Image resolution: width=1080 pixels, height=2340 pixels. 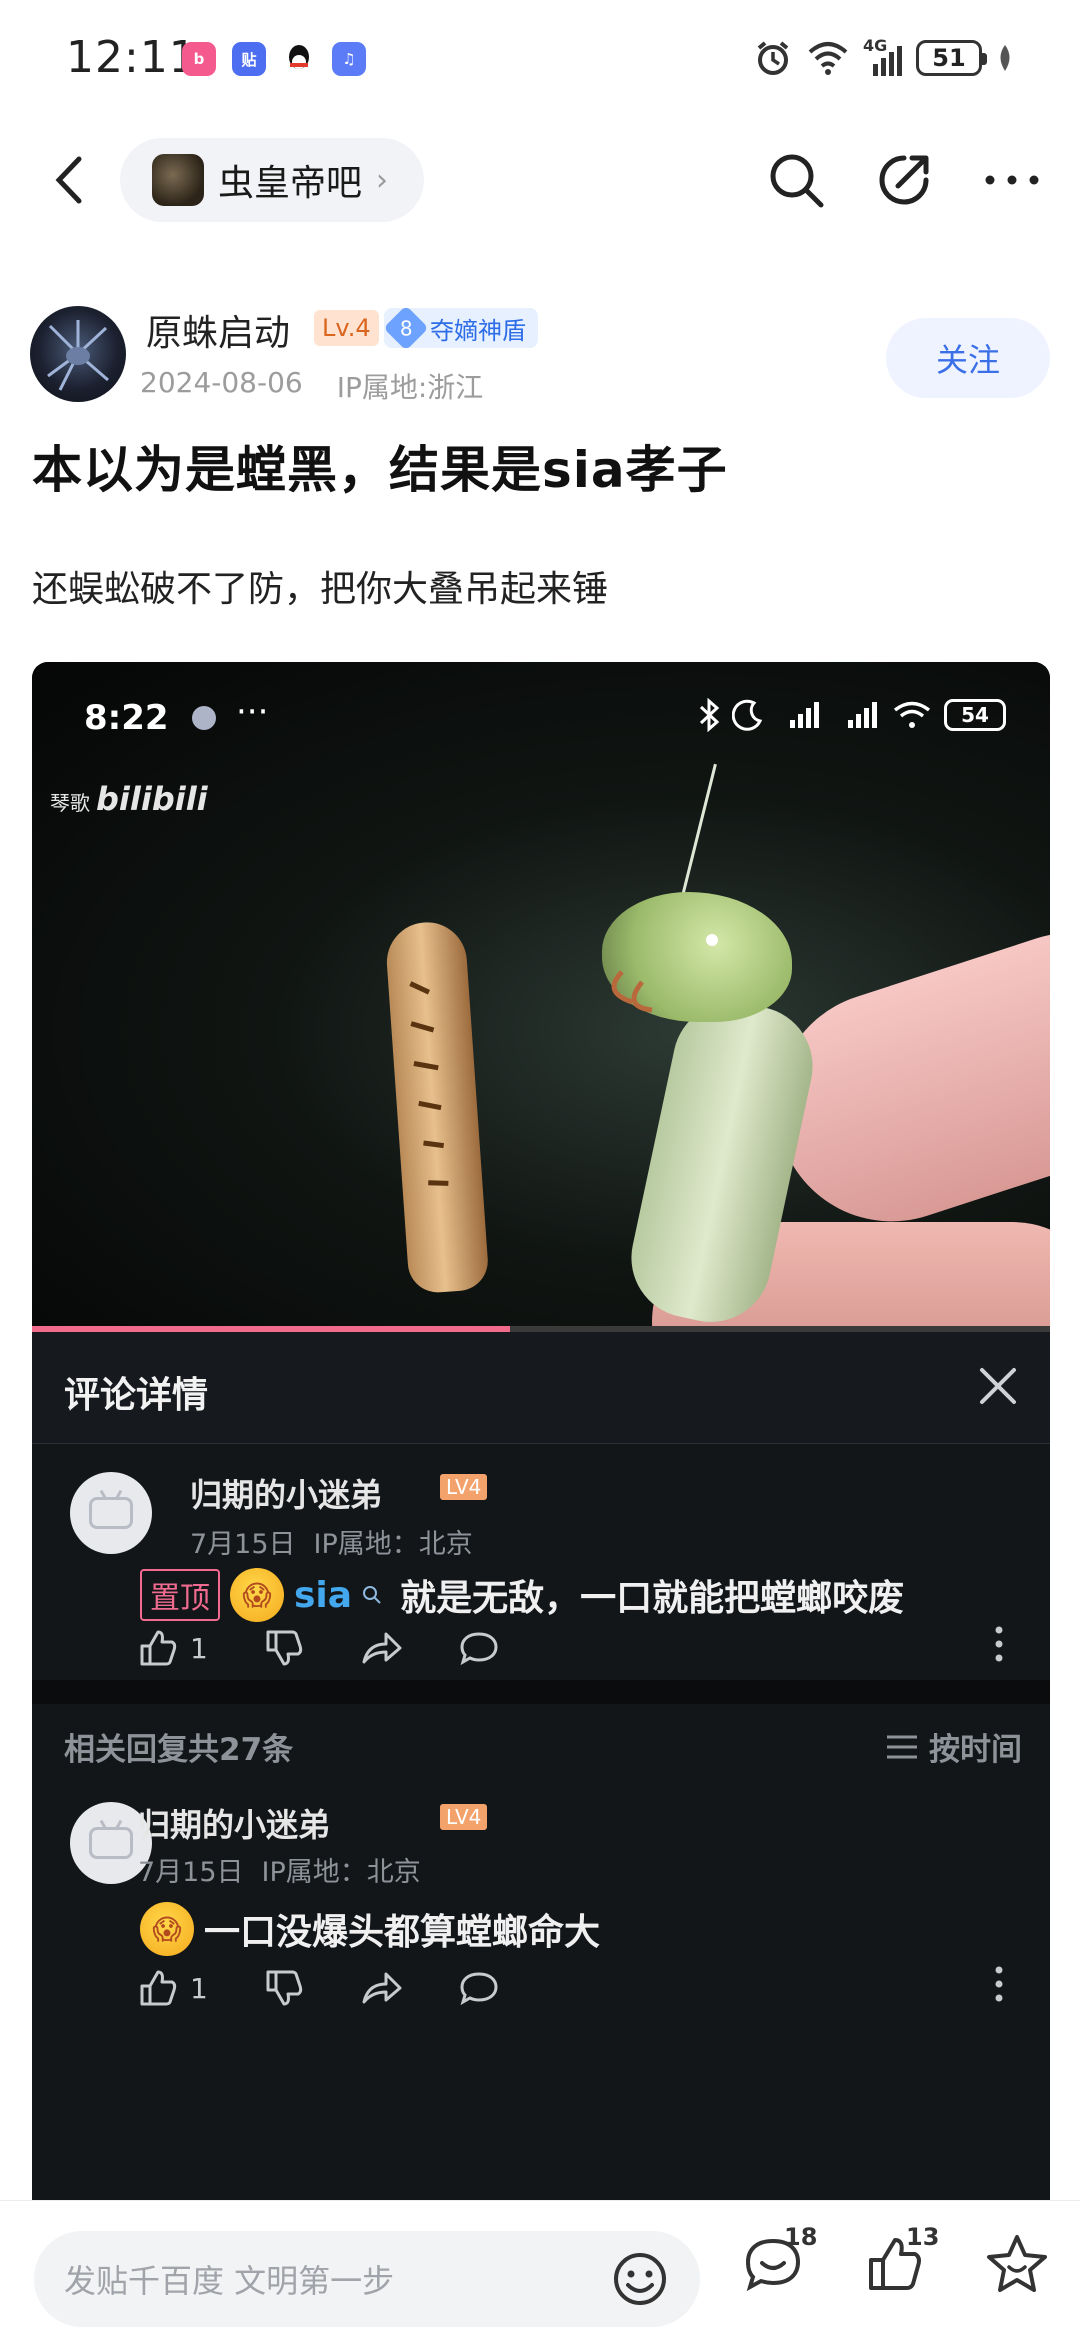 What do you see at coordinates (180, 1595) in the screenshot?
I see `pinned-badge: 置顶` at bounding box center [180, 1595].